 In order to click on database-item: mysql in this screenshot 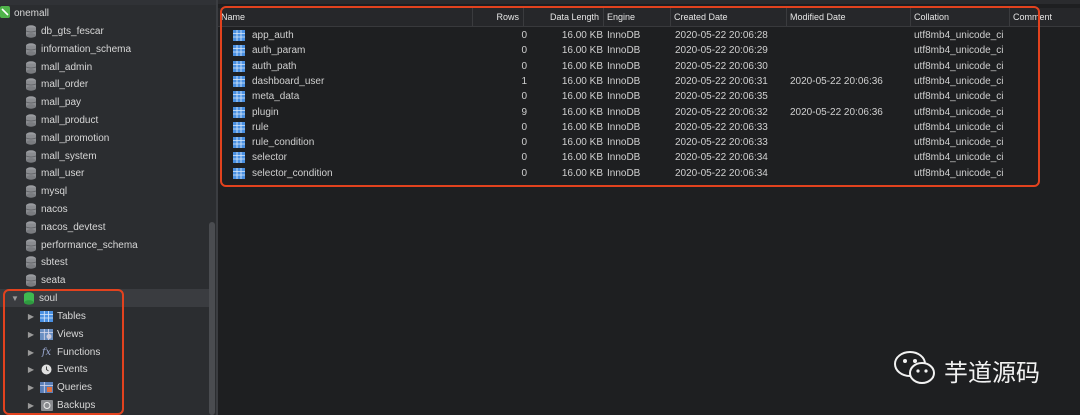, I will do `click(105, 191)`.